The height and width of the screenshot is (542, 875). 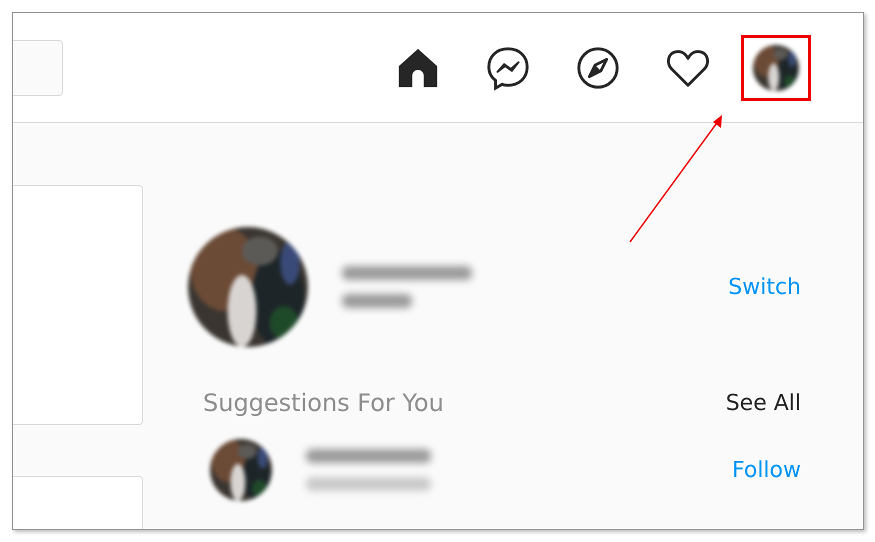 I want to click on see-all-link: See All, so click(x=763, y=403).